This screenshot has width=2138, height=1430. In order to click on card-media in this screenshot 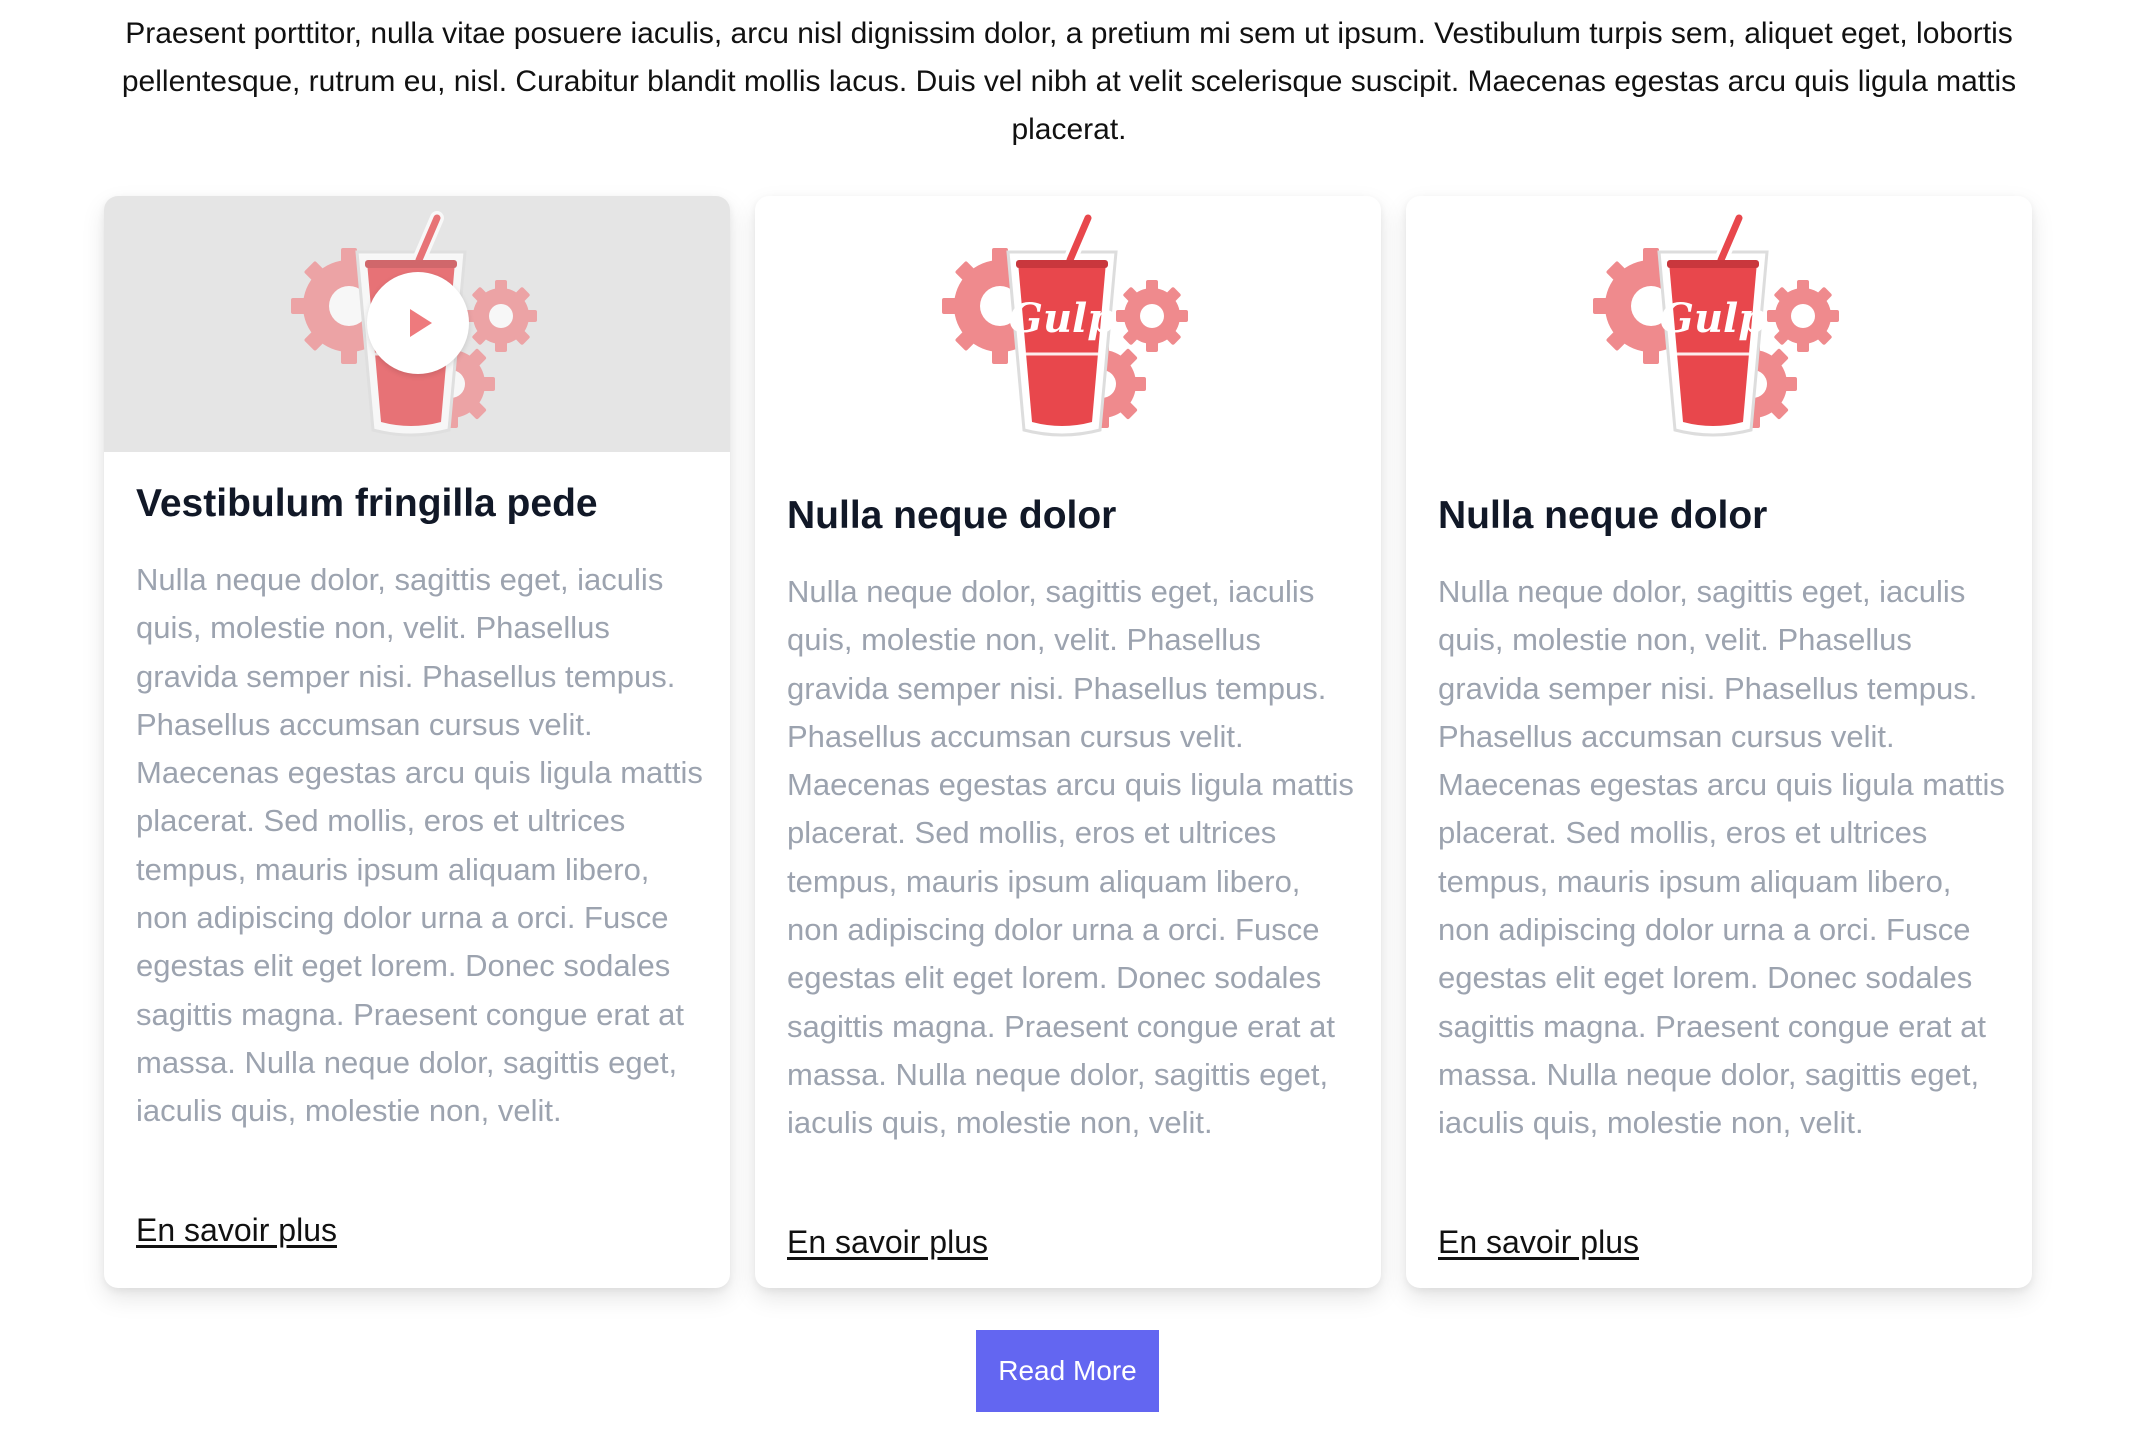, I will do `click(417, 324)`.